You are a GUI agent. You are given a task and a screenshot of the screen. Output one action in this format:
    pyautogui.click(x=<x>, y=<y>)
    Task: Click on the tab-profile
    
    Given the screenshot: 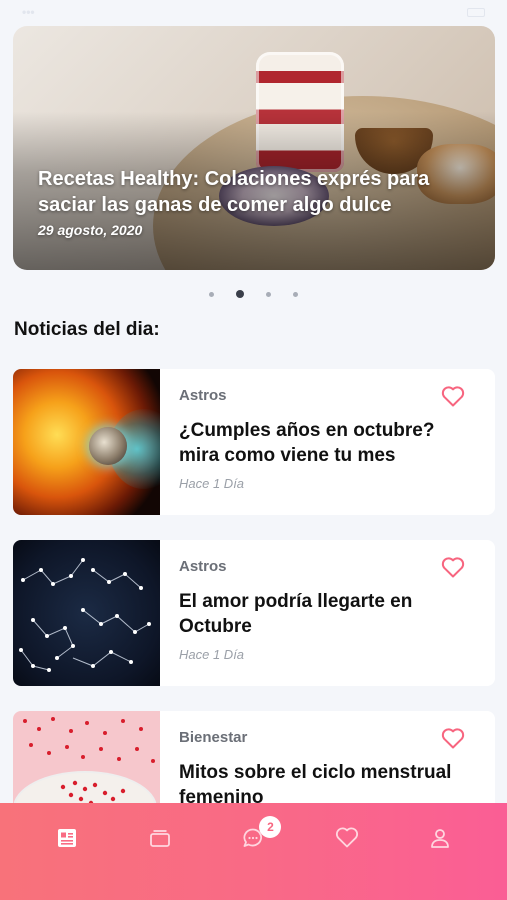 What is the action you would take?
    pyautogui.click(x=440, y=838)
    